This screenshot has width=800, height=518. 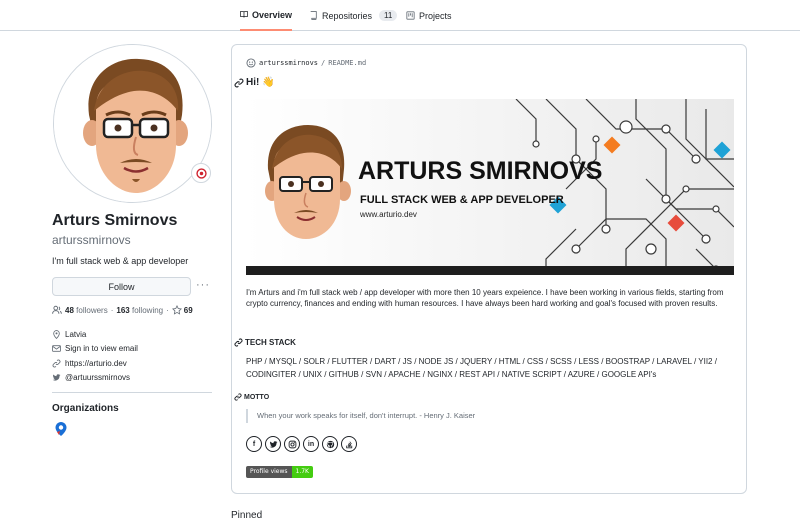 I want to click on following-count: 163, so click(x=123, y=310).